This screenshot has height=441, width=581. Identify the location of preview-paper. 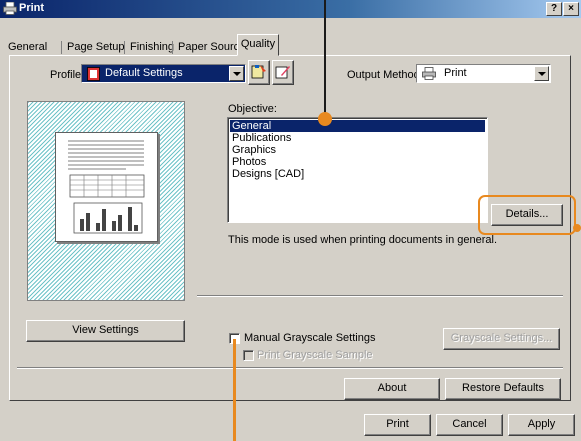
(106, 187).